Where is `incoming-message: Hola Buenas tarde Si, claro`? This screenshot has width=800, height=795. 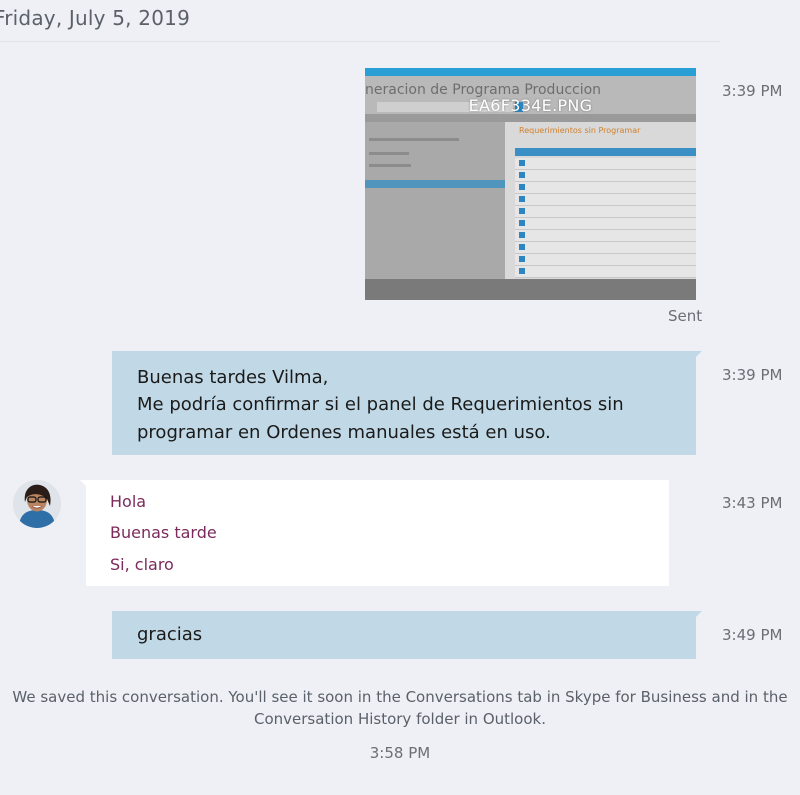 incoming-message: Hola Buenas tarde Si, claro is located at coordinates (374, 533).